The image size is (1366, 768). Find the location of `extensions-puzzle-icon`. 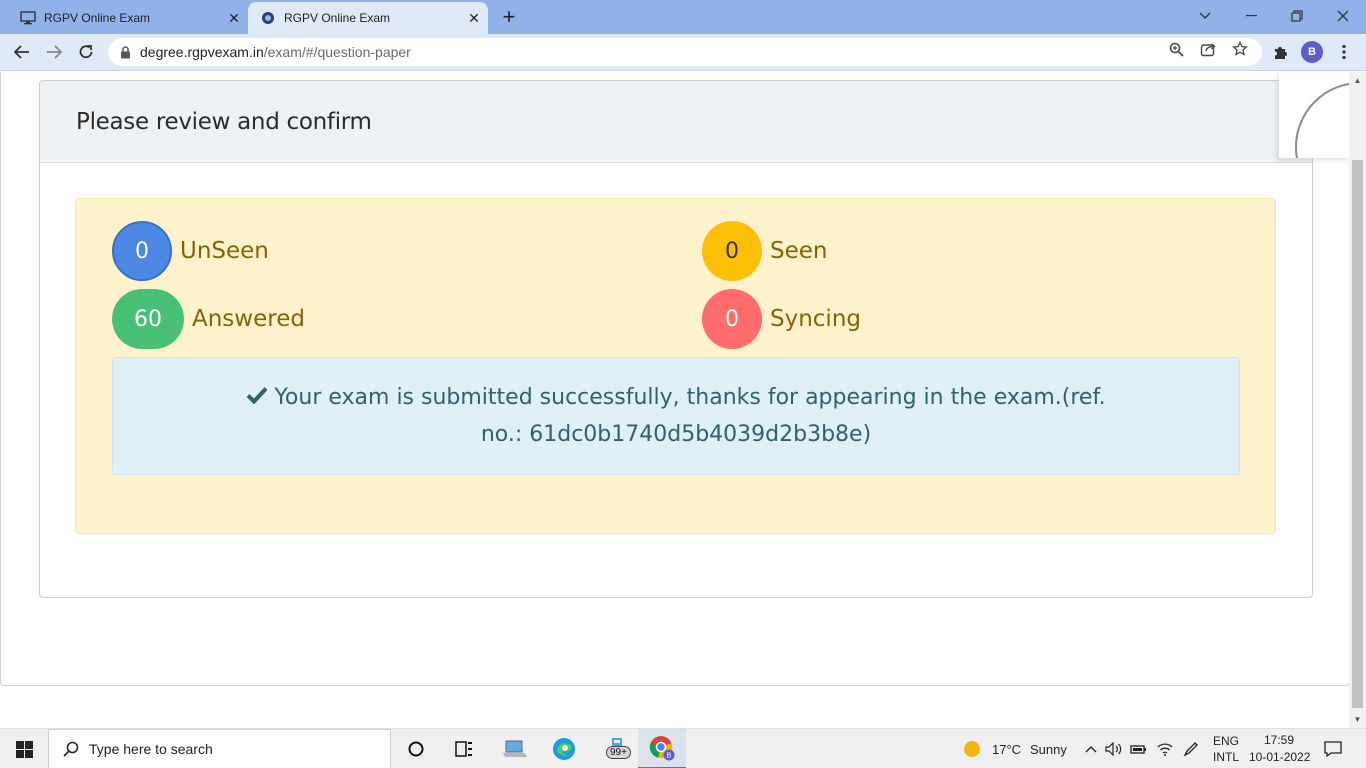

extensions-puzzle-icon is located at coordinates (1280, 52).